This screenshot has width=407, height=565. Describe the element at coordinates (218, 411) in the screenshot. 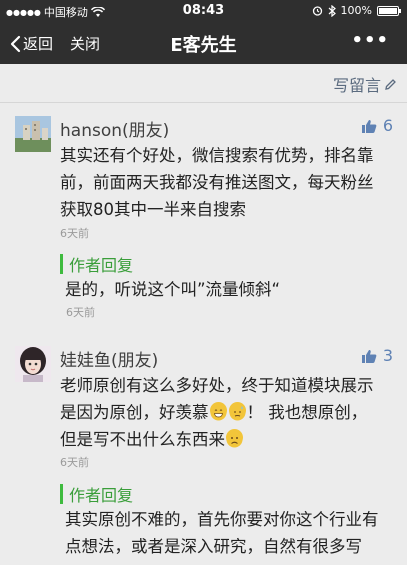

I see `grin-emoji-icon` at that location.